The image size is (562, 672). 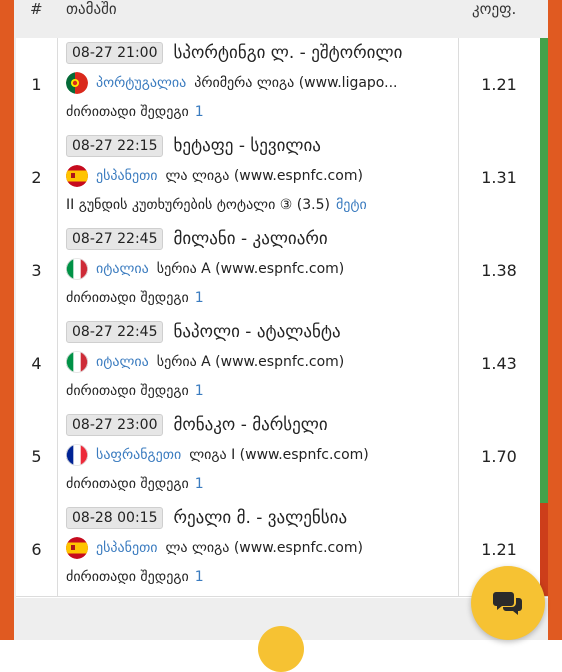 I want to click on row-number: 2, so click(x=37, y=177).